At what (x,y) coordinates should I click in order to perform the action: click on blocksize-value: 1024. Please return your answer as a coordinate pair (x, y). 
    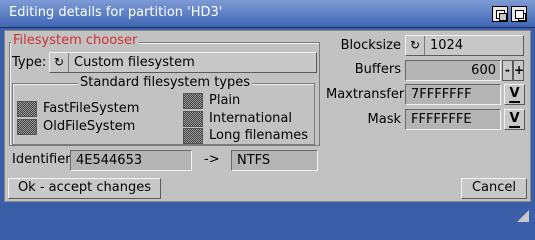
    Looking at the image, I should click on (447, 45).